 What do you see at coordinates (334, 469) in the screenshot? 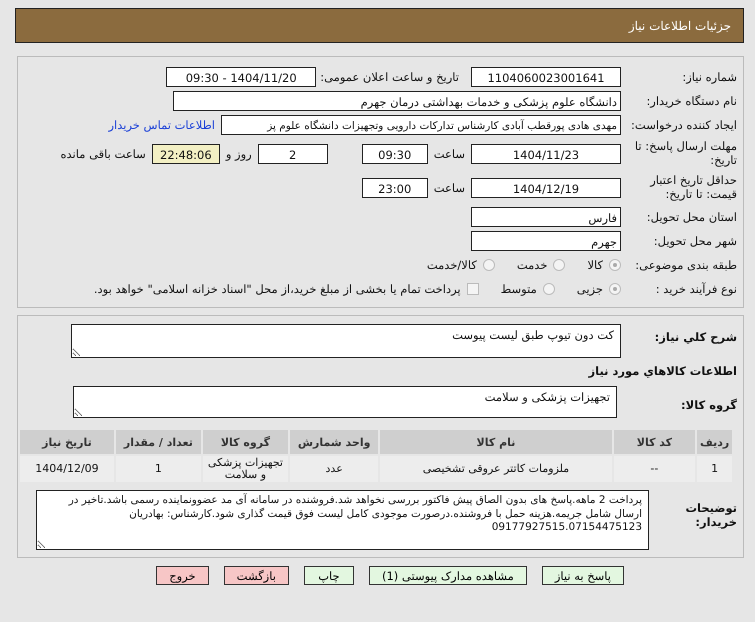
I see `table-cell: عدد` at bounding box center [334, 469].